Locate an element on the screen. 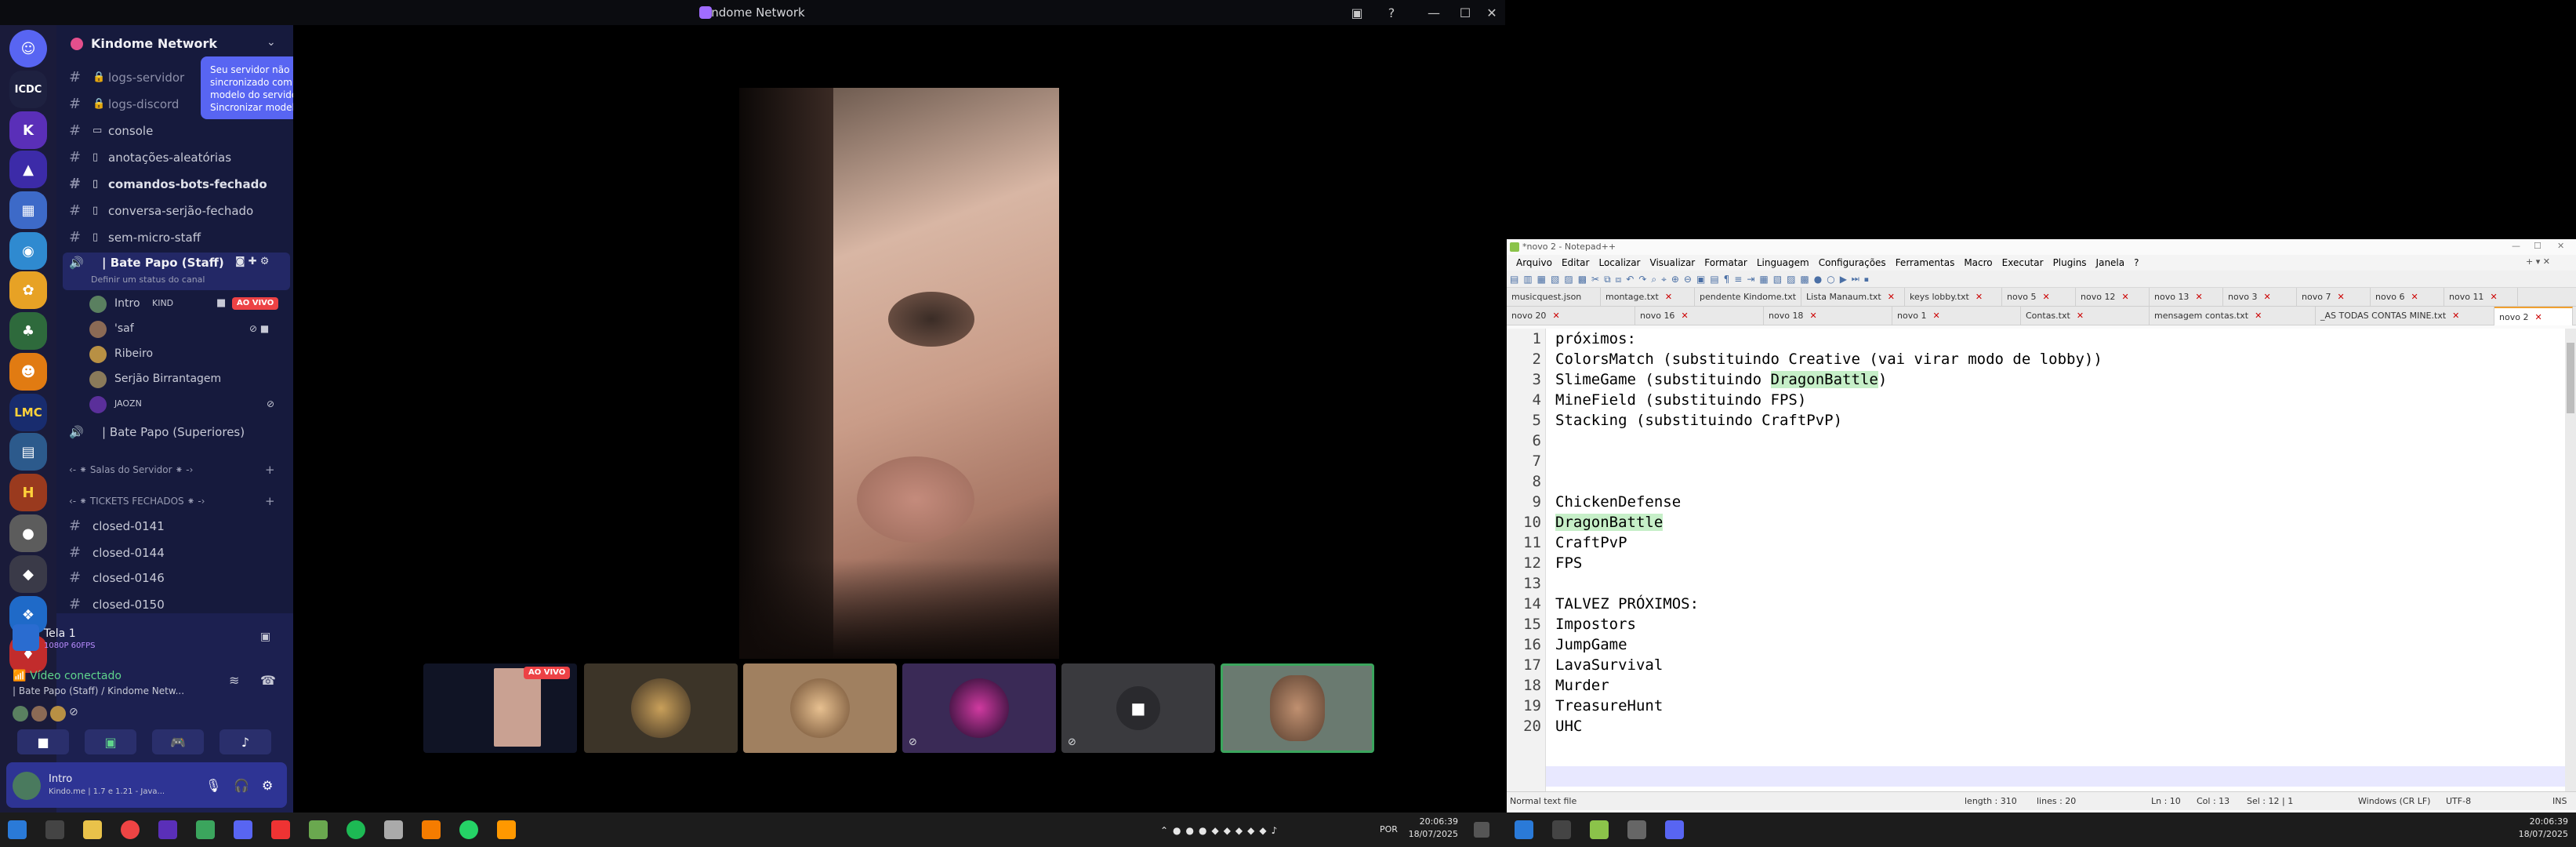  tab: musicquest.json is located at coordinates (1554, 297).